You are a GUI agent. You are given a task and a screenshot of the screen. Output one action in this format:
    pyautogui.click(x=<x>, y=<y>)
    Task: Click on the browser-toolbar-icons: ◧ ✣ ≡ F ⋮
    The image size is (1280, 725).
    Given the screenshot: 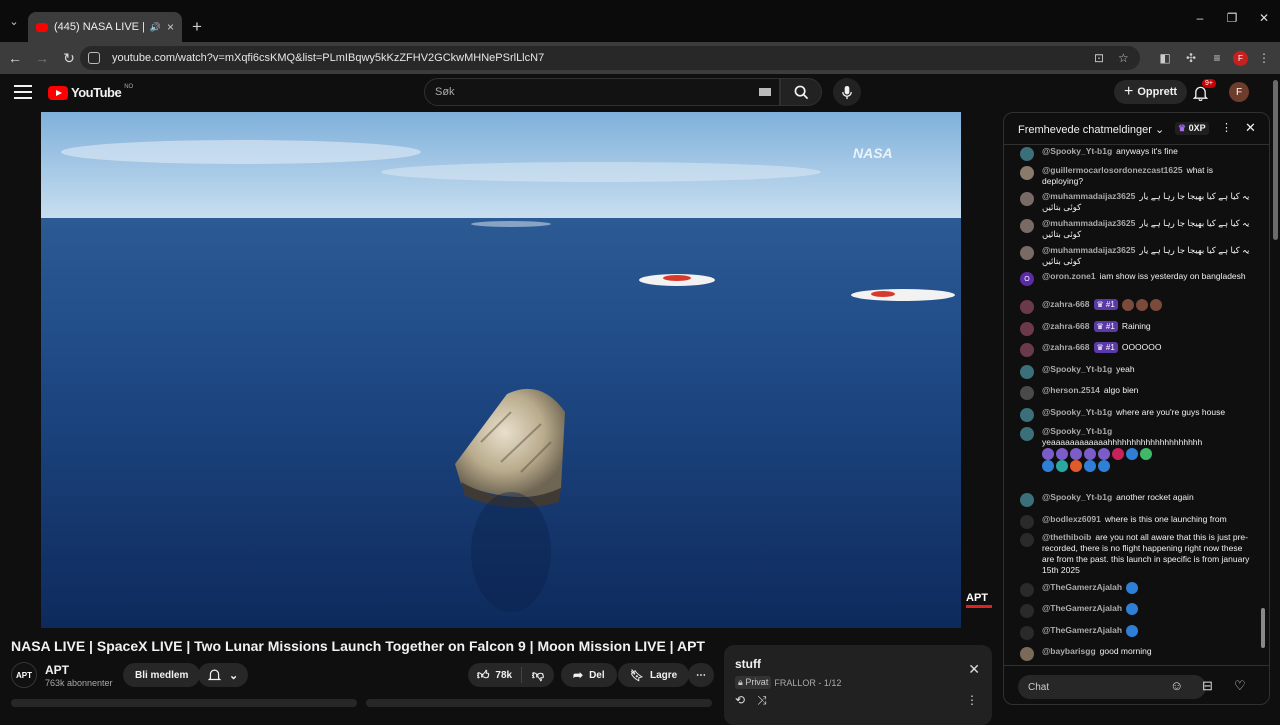 What is the action you would take?
    pyautogui.click(x=1214, y=58)
    